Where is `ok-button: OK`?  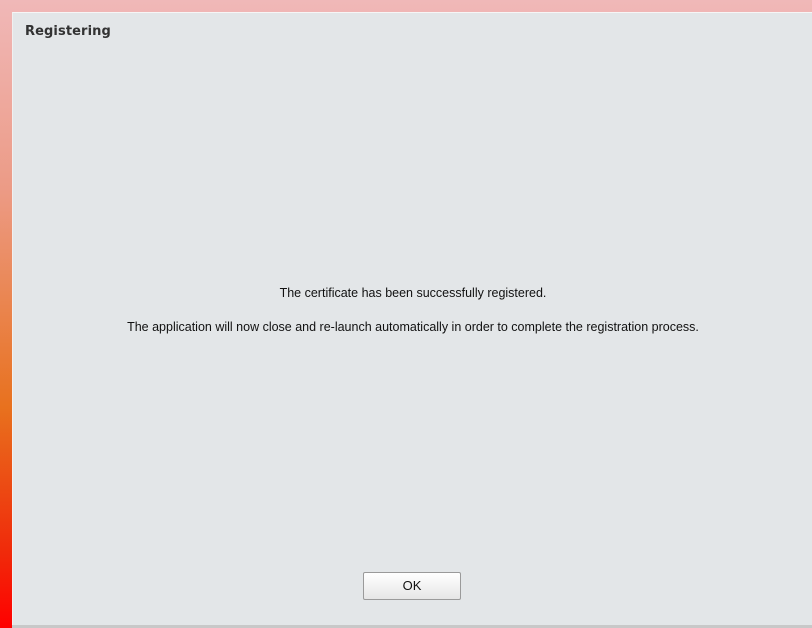
ok-button: OK is located at coordinates (412, 586).